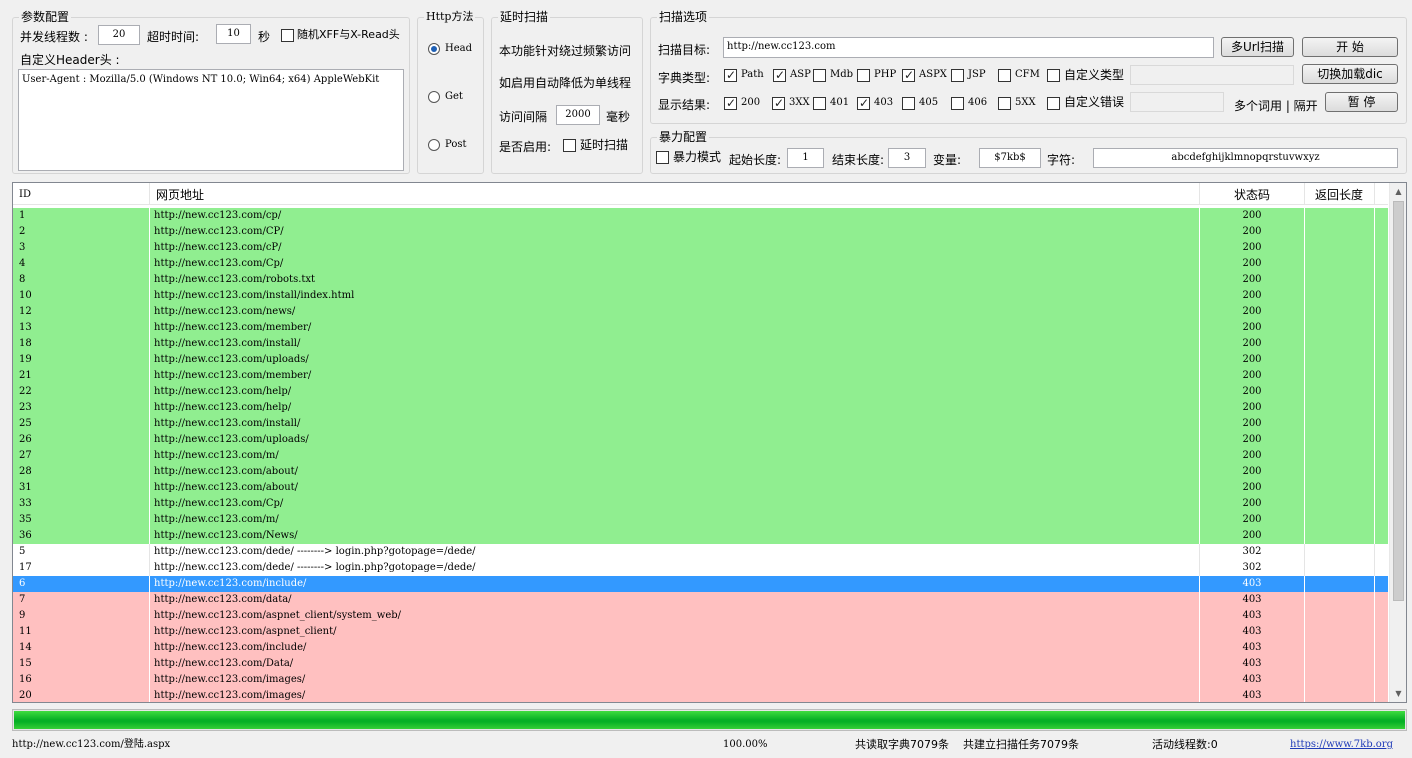 This screenshot has width=1412, height=758. Describe the element at coordinates (1004, 103) in the screenshot. I see `result-5xx-checkbox` at that location.